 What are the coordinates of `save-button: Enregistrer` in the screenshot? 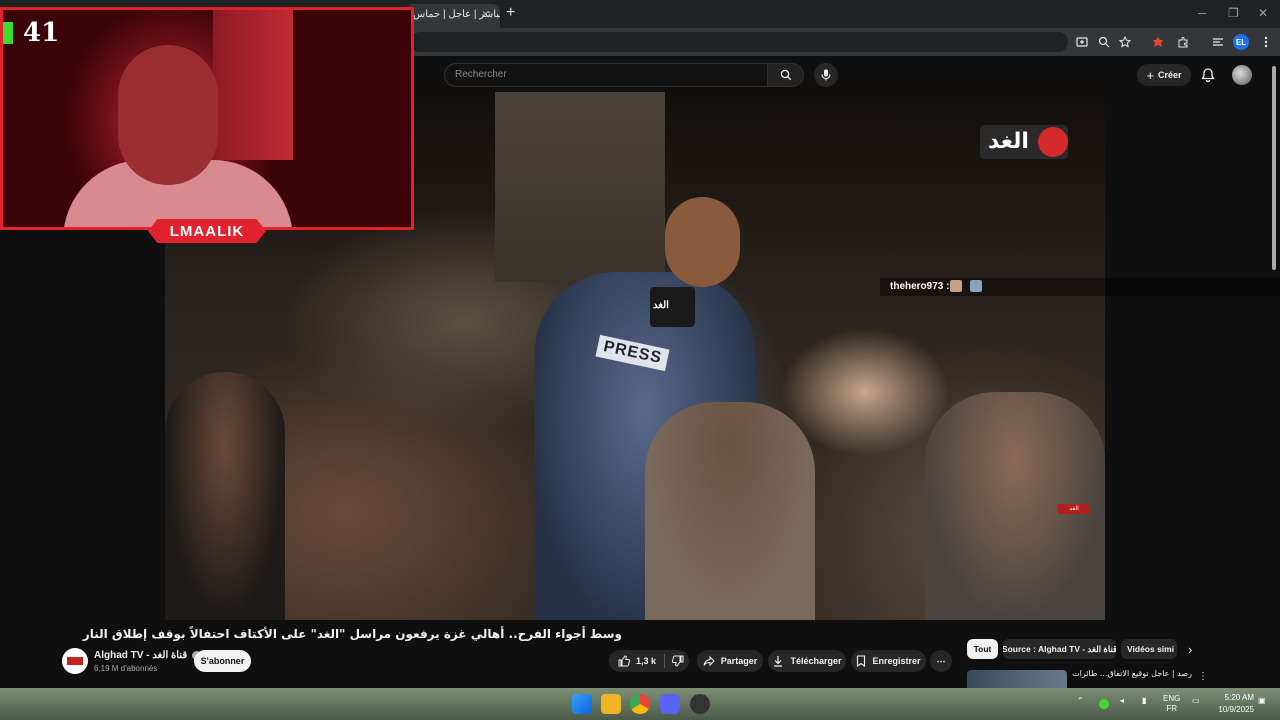 It's located at (888, 661).